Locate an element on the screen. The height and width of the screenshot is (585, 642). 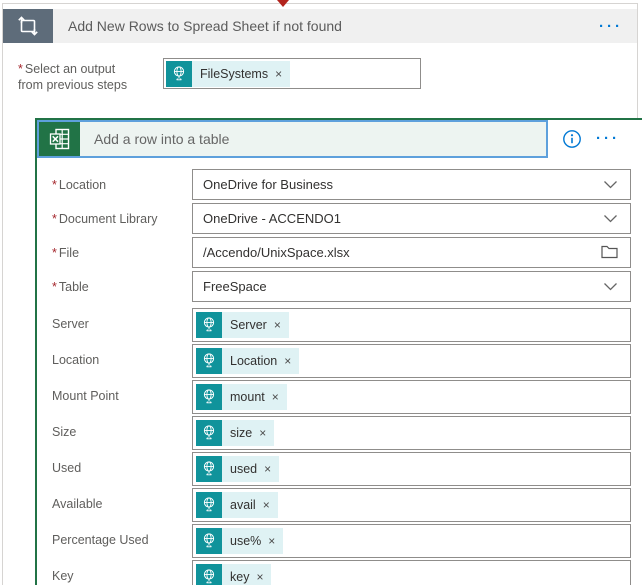
excel-action-header: Add a row into a table ··· is located at coordinates (339, 138).